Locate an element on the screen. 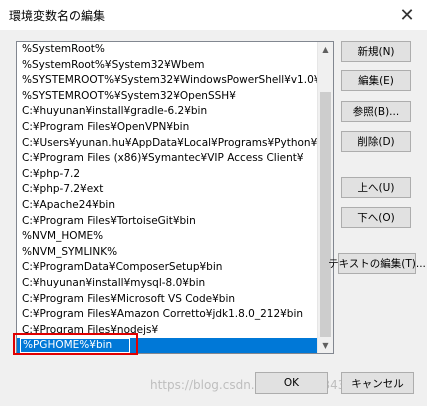  list-item: C:¥Apache24¥bin is located at coordinates (168, 206).